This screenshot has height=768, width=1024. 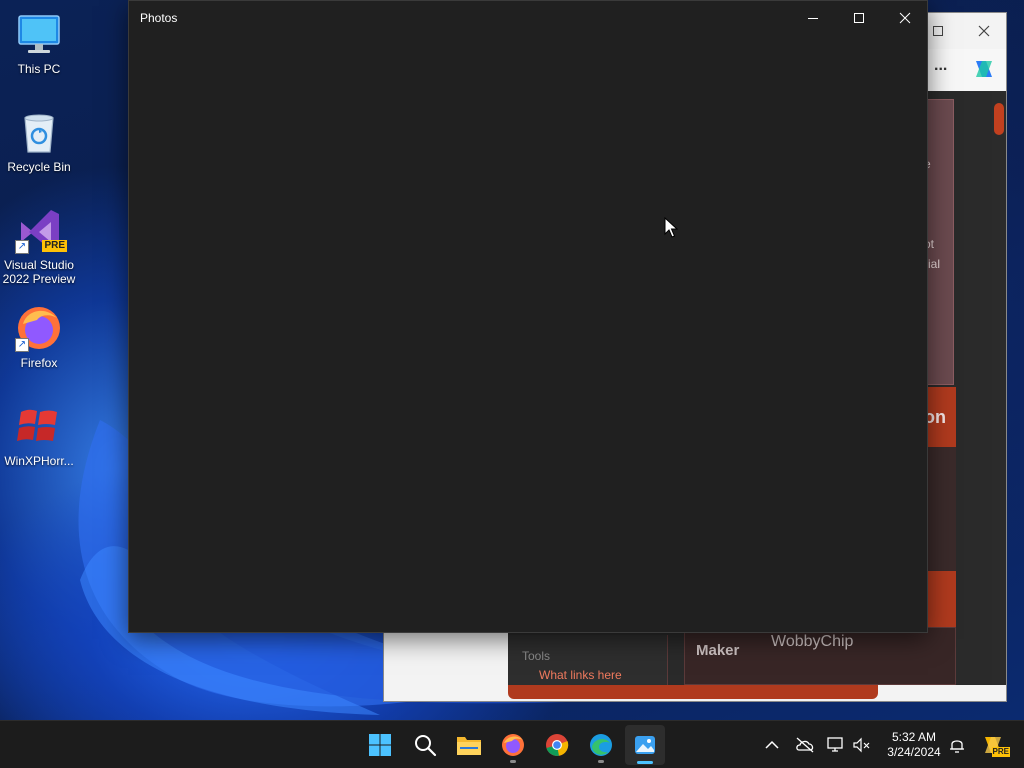 I want to click on copilot-icon, so click(x=984, y=69).